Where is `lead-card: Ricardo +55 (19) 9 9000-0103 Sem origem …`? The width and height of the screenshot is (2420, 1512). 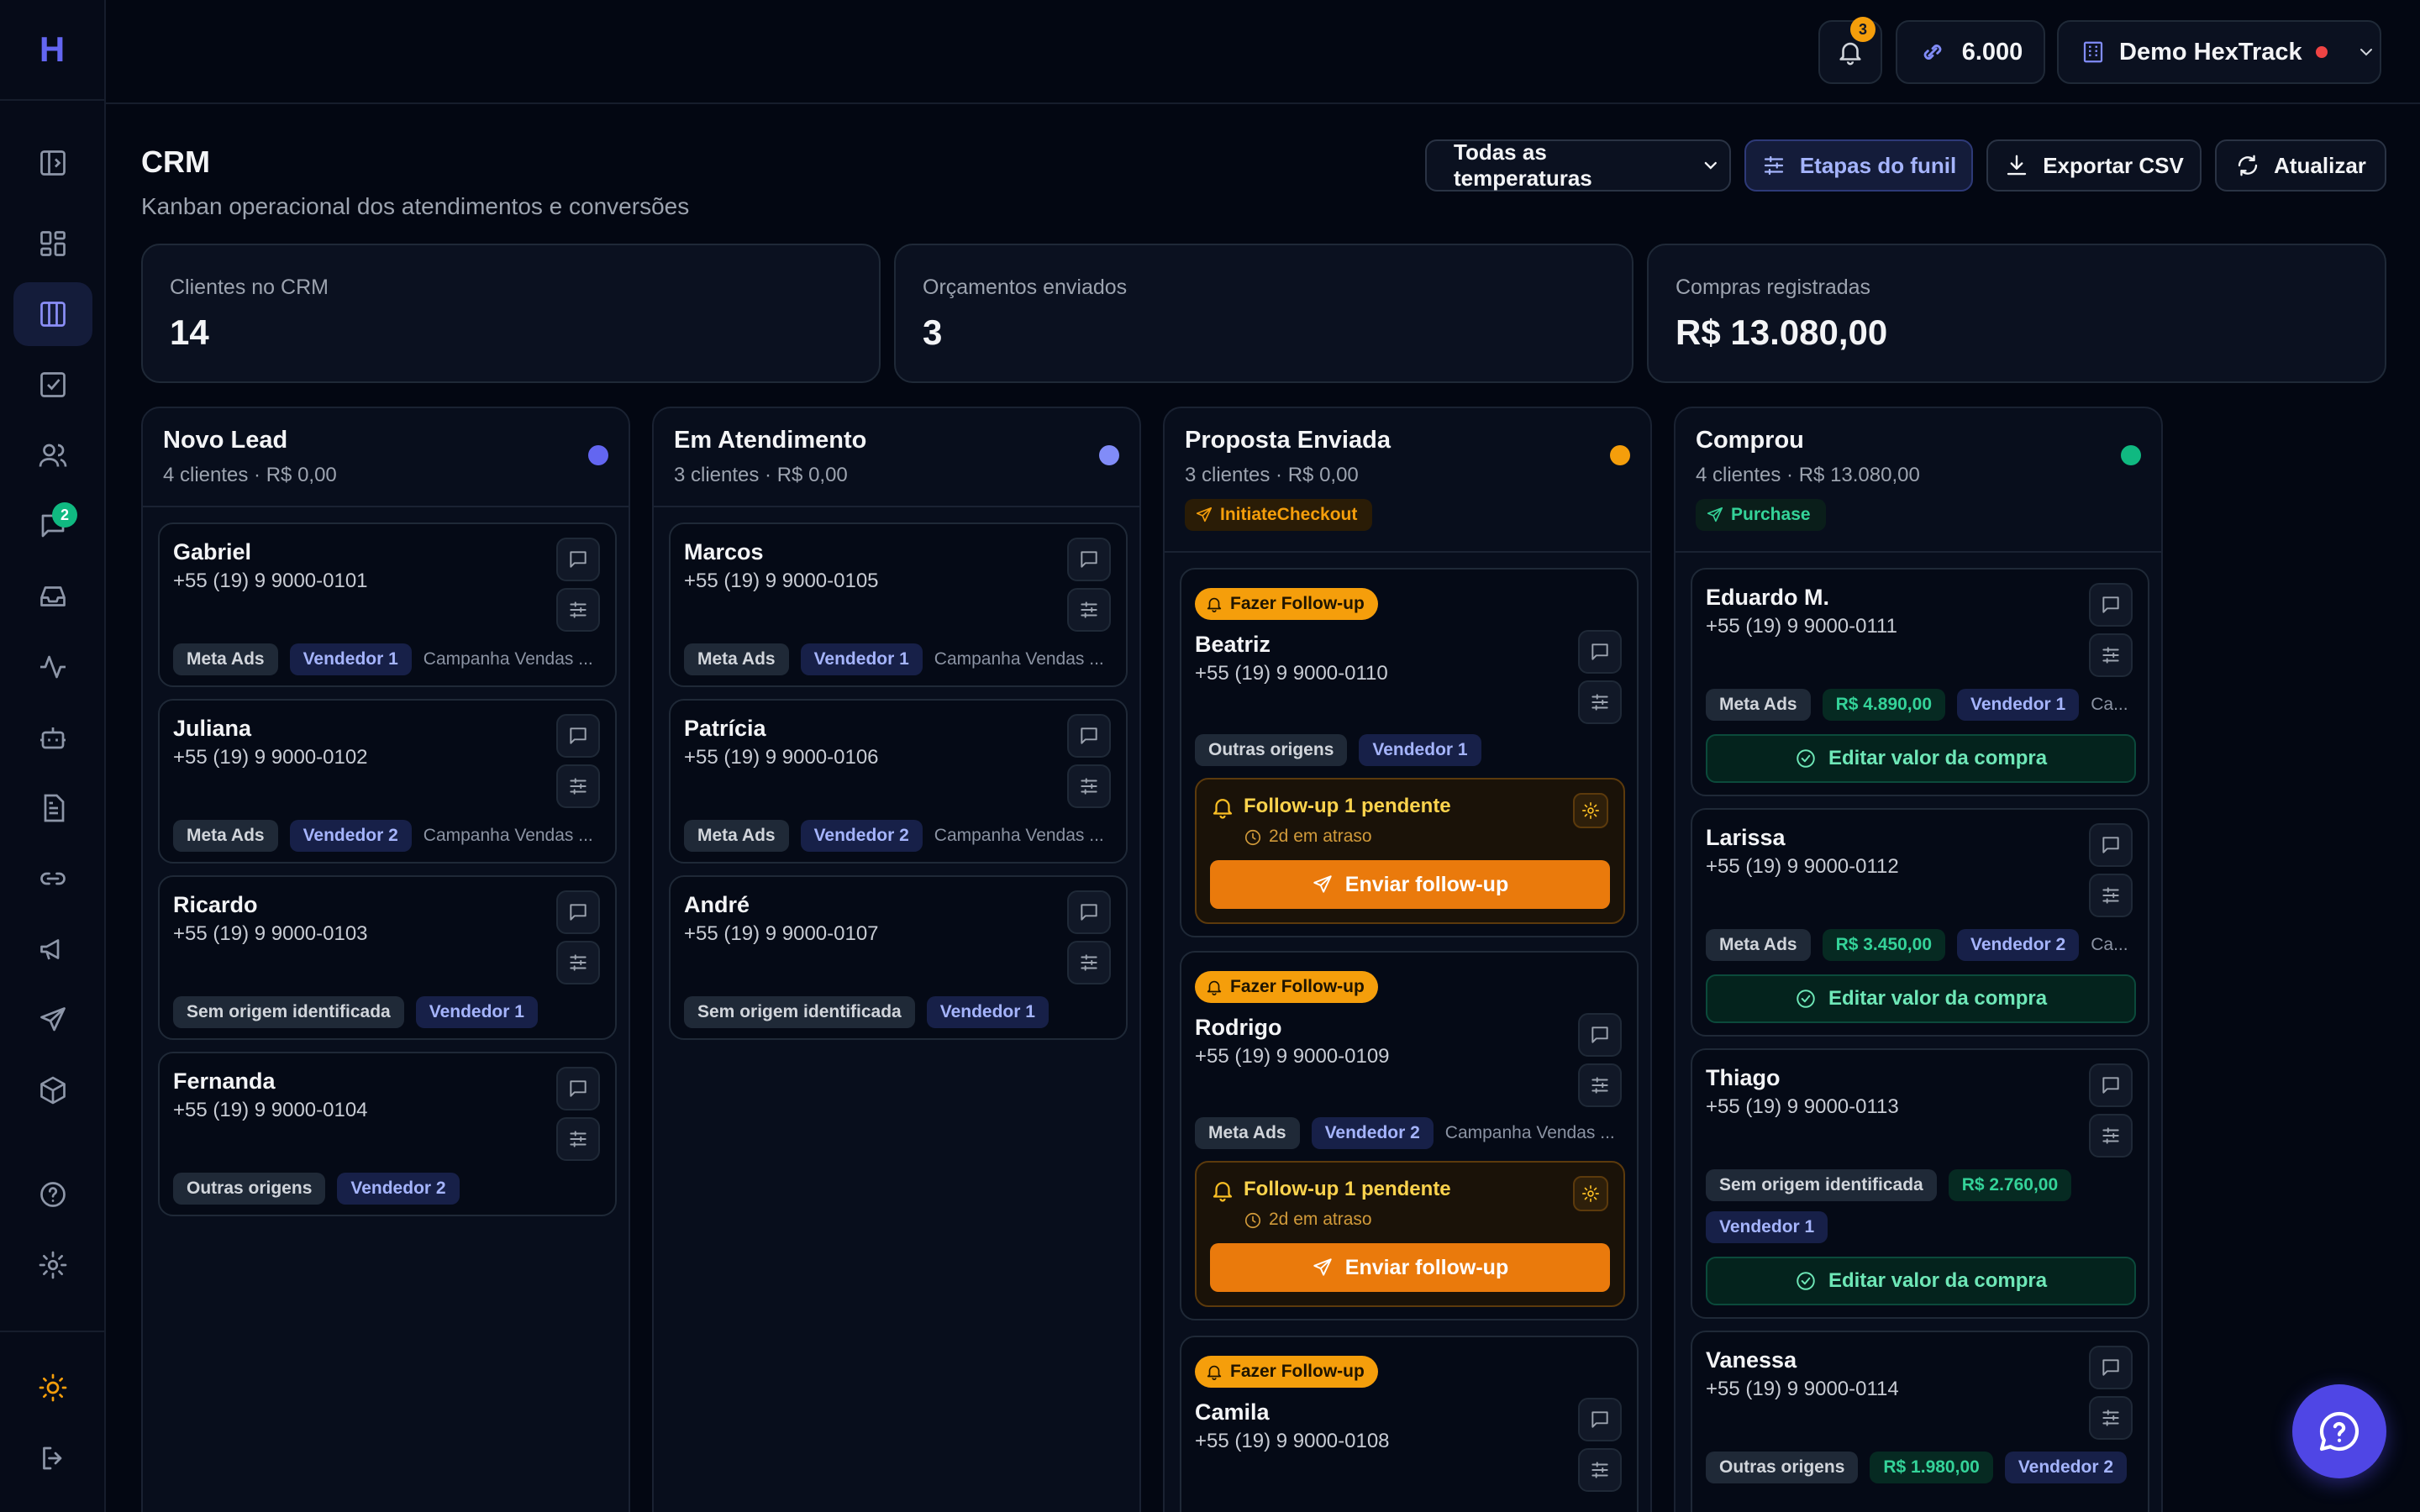
lead-card: Ricardo +55 (19) 9 9000-0103 Sem origem … is located at coordinates (387, 957).